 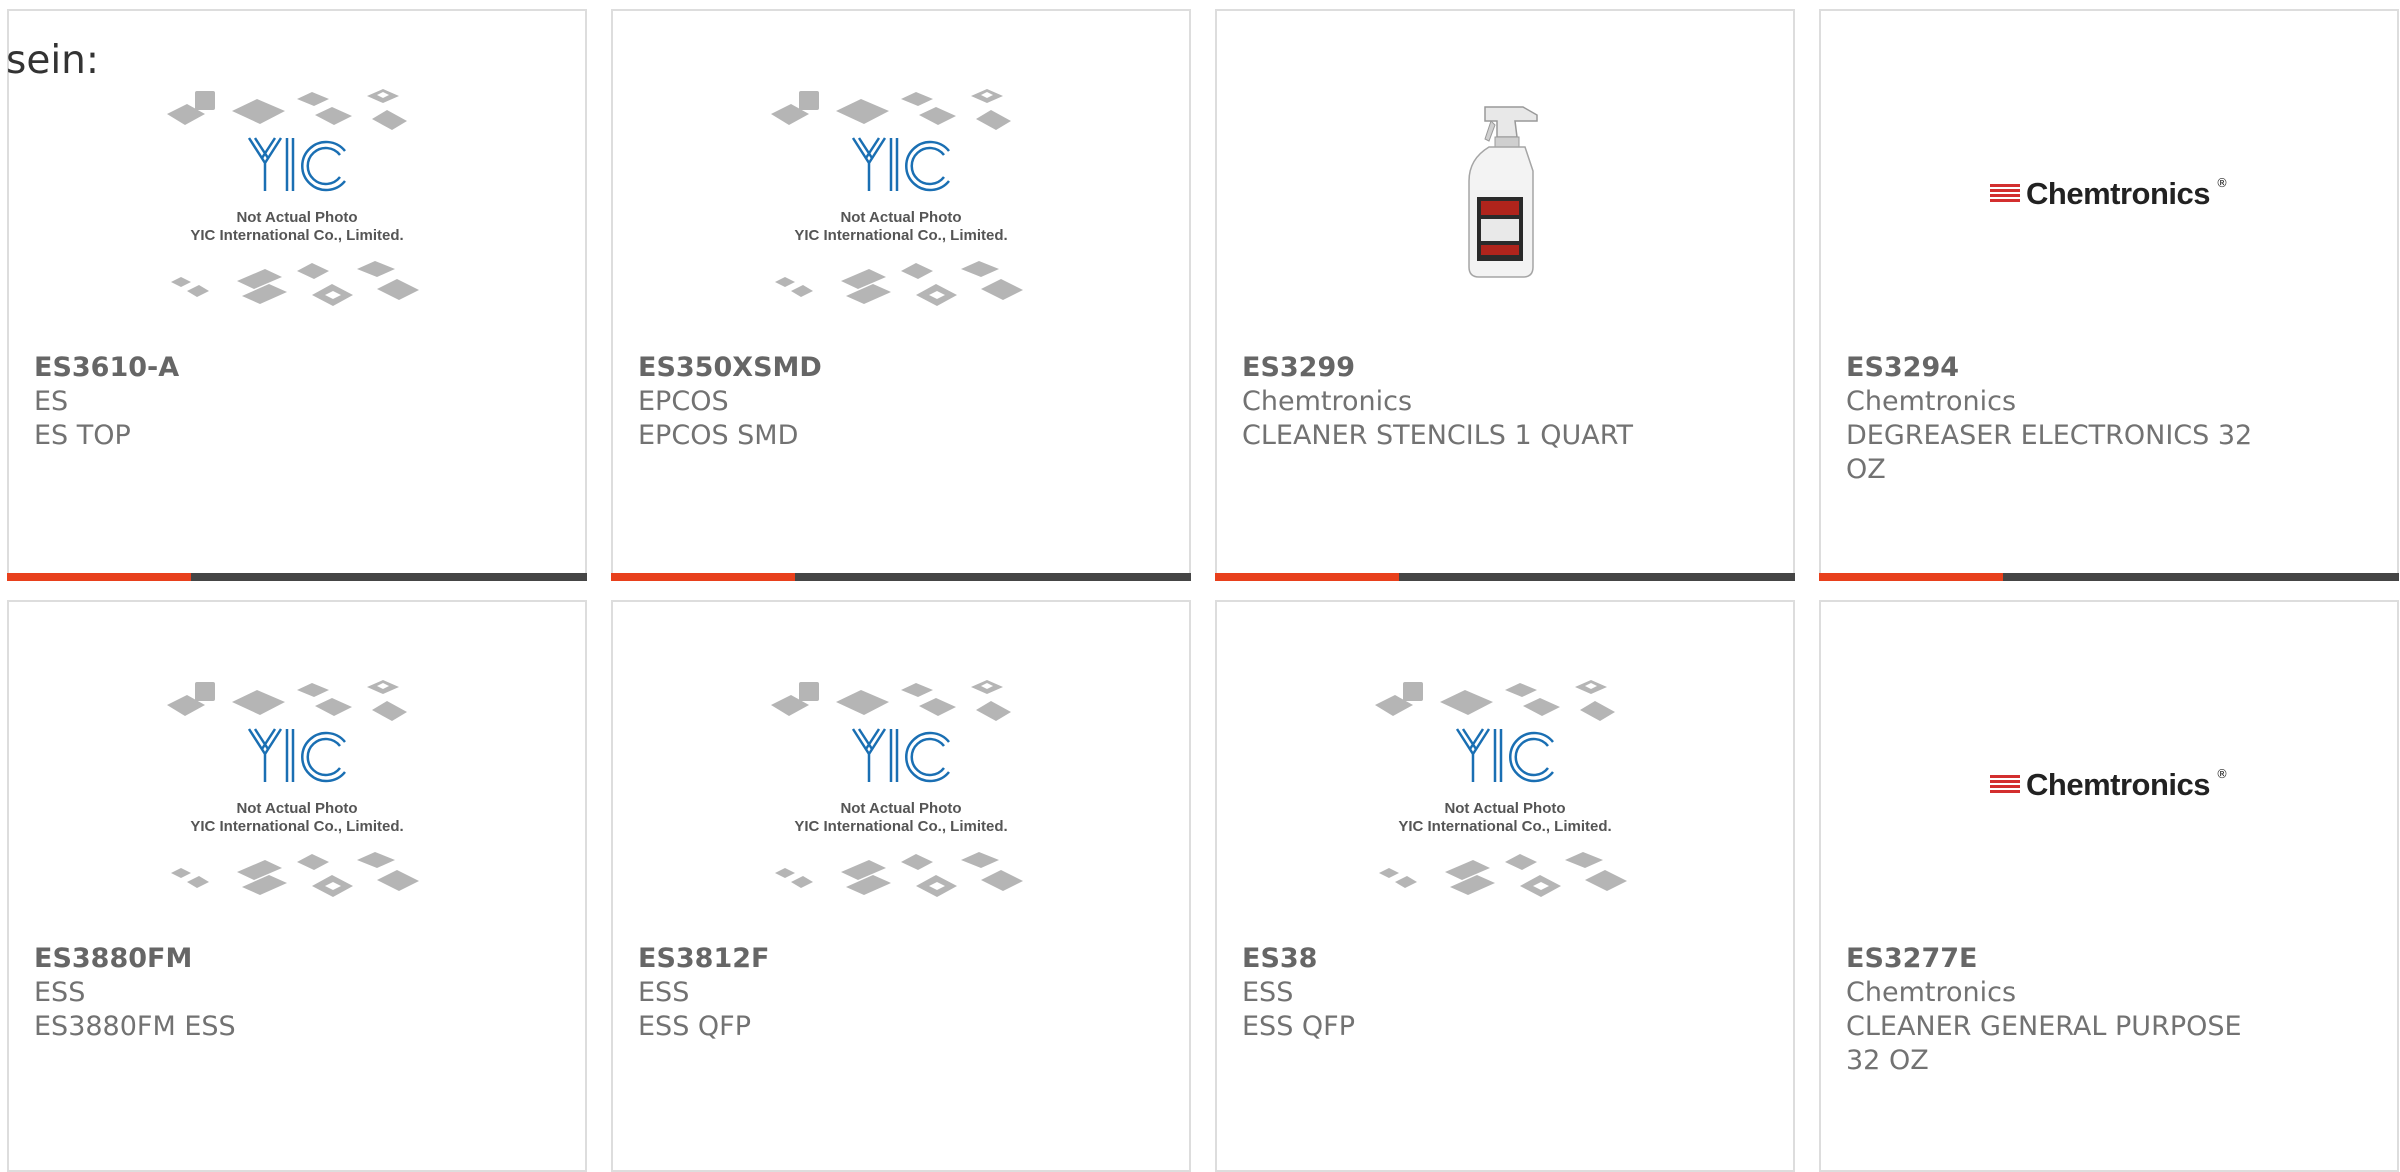 What do you see at coordinates (82, 435) in the screenshot?
I see `description: ES TOP` at bounding box center [82, 435].